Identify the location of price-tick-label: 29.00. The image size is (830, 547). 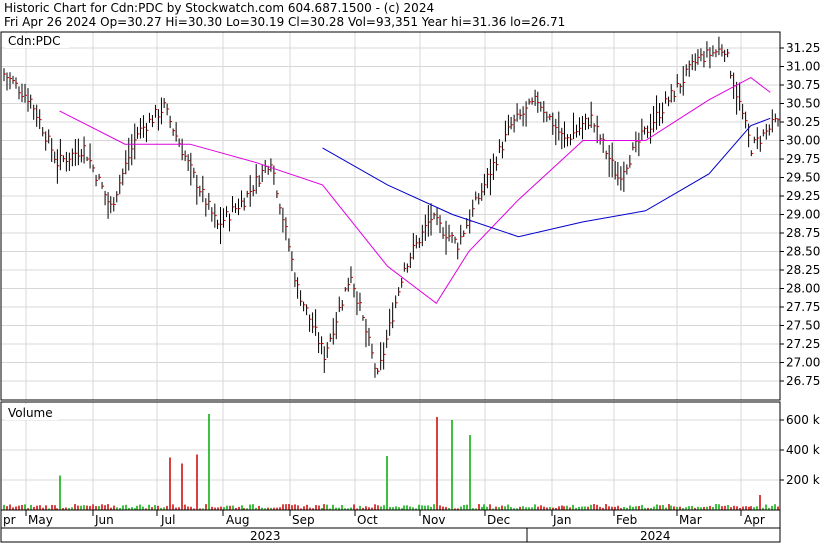
(803, 215).